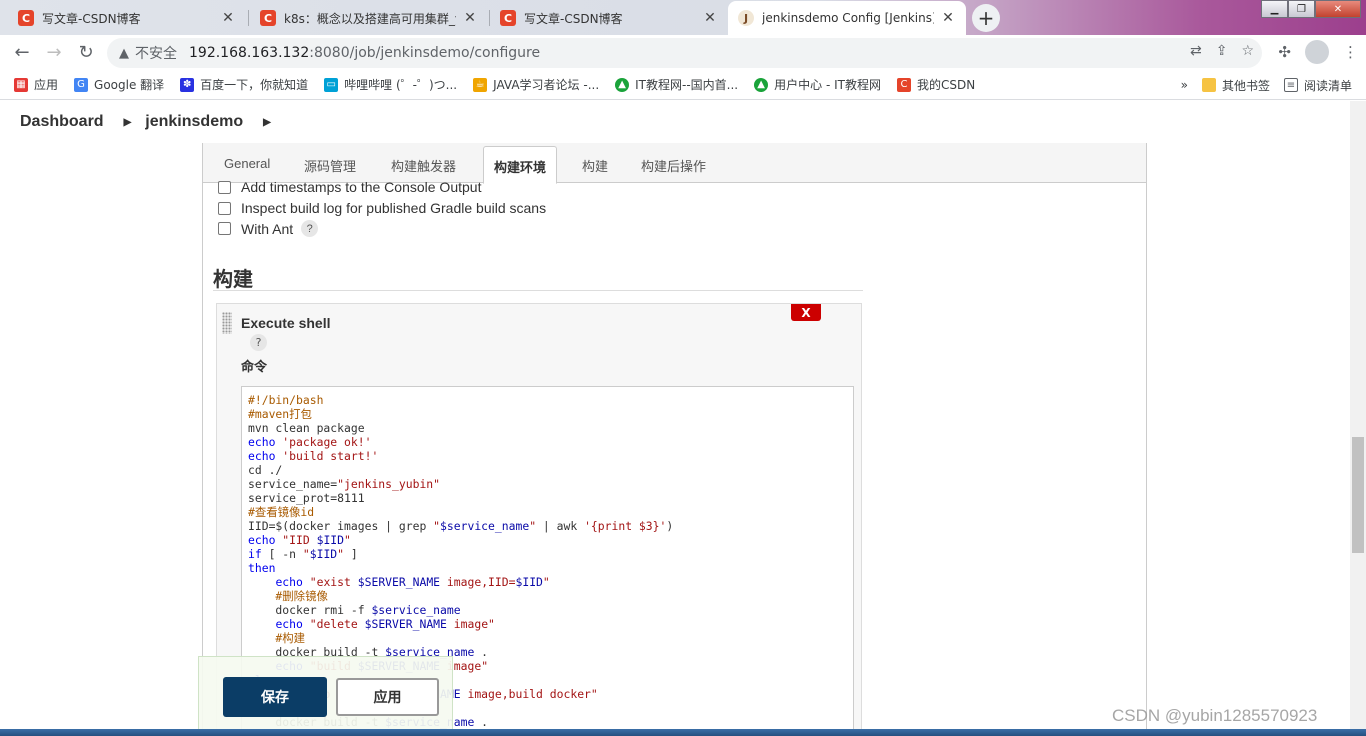 The height and width of the screenshot is (736, 1366). I want to click on option-add-timestamps: Add timestamps to the Console Output, so click(349, 187).